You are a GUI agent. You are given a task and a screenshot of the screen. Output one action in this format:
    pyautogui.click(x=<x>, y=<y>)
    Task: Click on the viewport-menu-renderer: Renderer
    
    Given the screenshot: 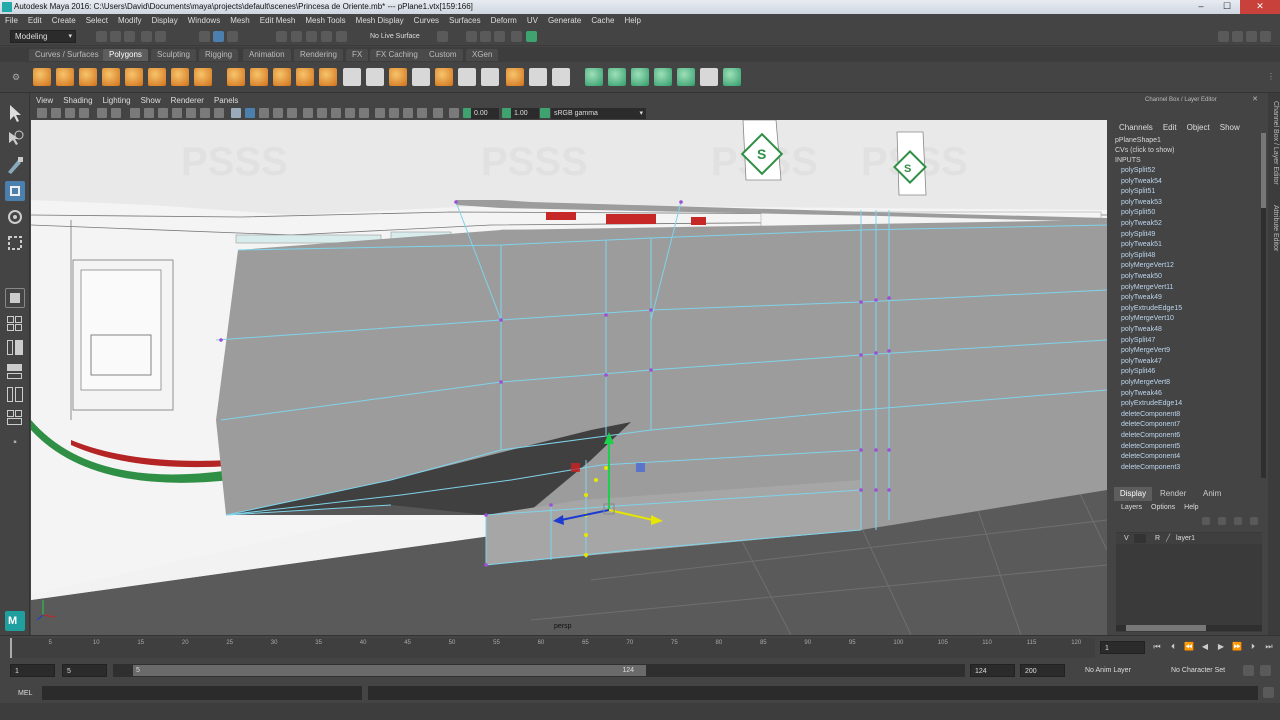 What is the action you would take?
    pyautogui.click(x=187, y=100)
    